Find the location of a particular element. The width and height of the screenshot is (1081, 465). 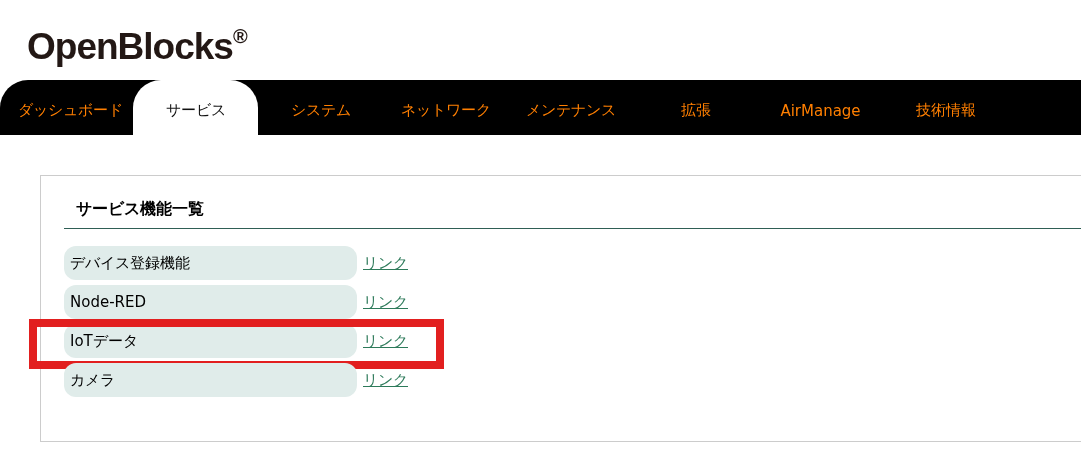

nav-tab: メンテナンス is located at coordinates (570, 107).